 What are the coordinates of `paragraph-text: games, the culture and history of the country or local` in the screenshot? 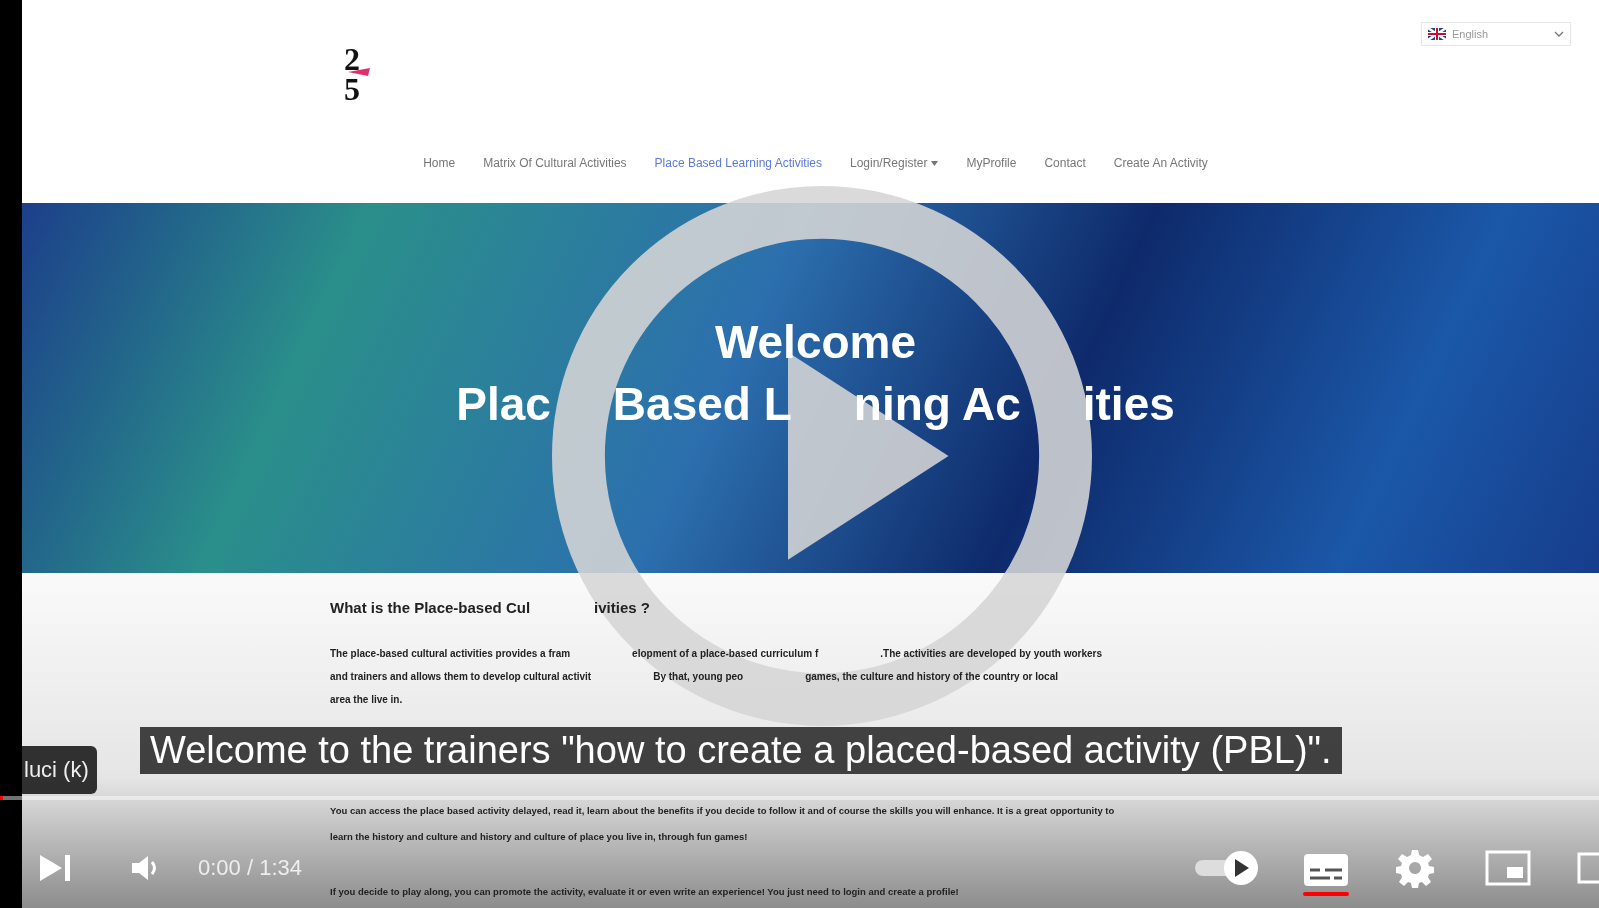 It's located at (931, 677).